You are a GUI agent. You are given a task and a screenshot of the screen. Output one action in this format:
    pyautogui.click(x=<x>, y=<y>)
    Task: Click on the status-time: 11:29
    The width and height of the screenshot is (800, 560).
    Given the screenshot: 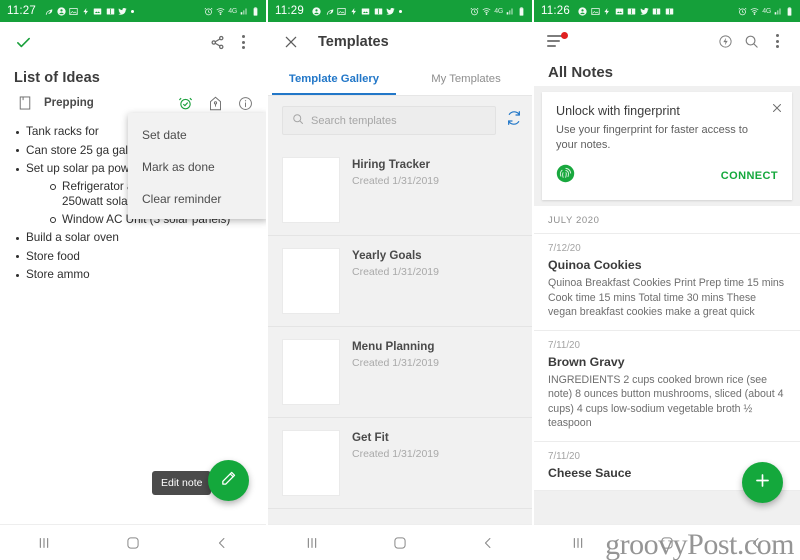 What is the action you would take?
    pyautogui.click(x=289, y=11)
    